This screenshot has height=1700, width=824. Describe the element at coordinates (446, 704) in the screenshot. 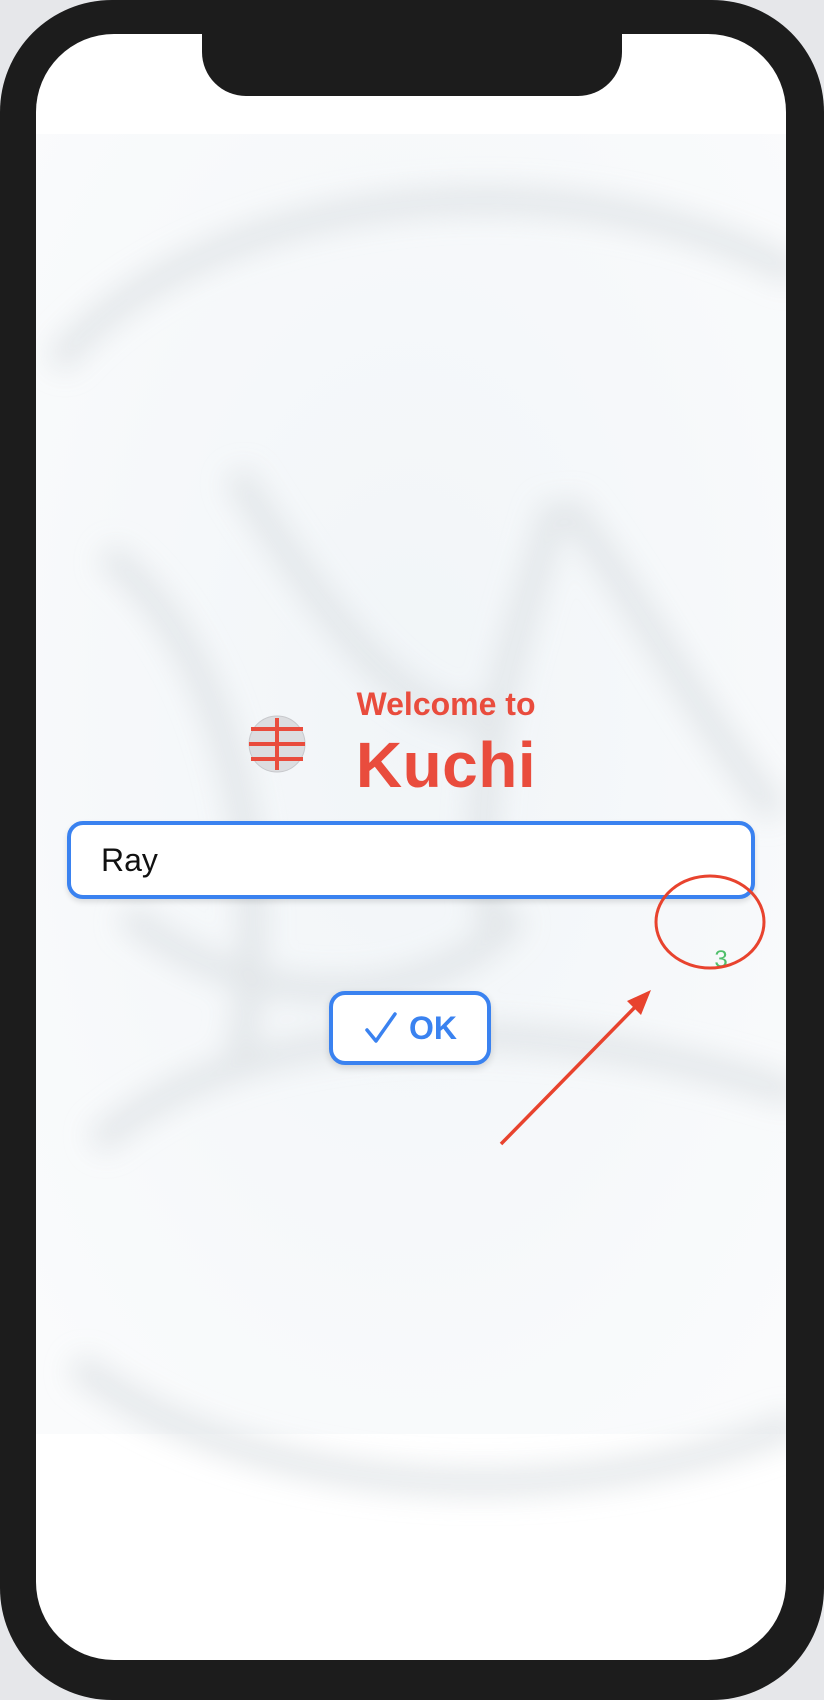

I see `welcome-subtitle: Welcome to` at that location.